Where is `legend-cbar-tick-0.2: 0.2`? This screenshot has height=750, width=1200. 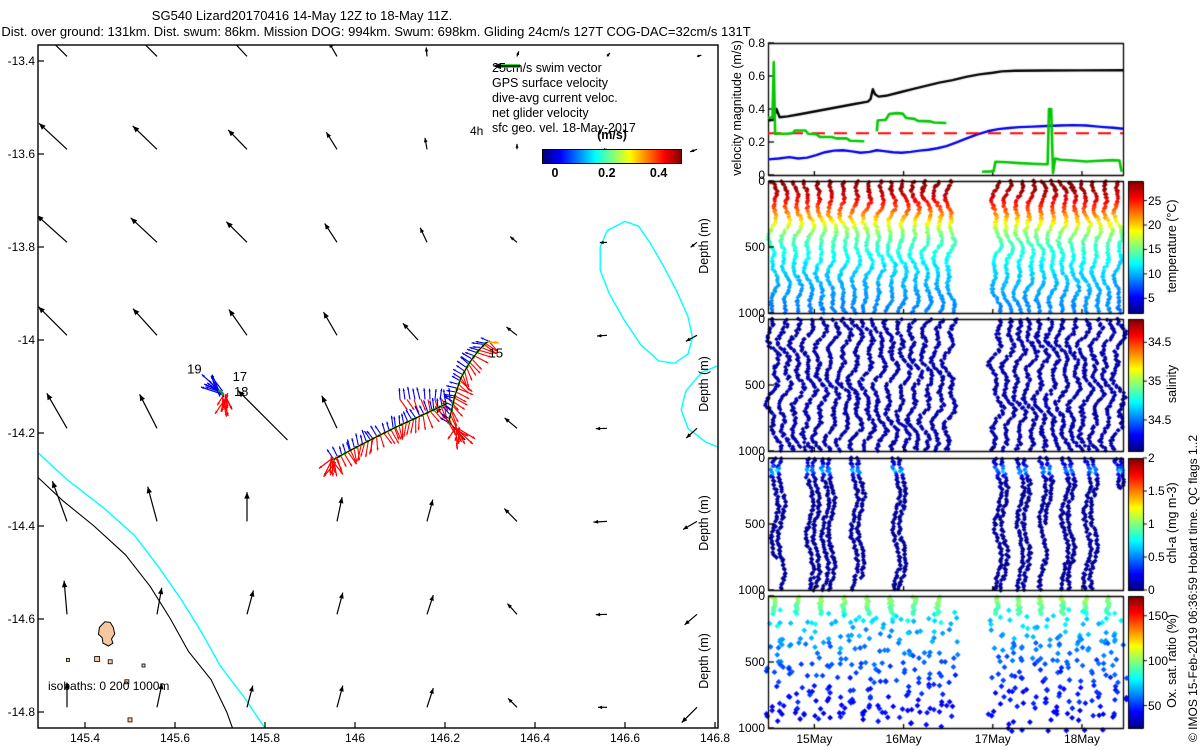 legend-cbar-tick-0.2: 0.2 is located at coordinates (607, 173).